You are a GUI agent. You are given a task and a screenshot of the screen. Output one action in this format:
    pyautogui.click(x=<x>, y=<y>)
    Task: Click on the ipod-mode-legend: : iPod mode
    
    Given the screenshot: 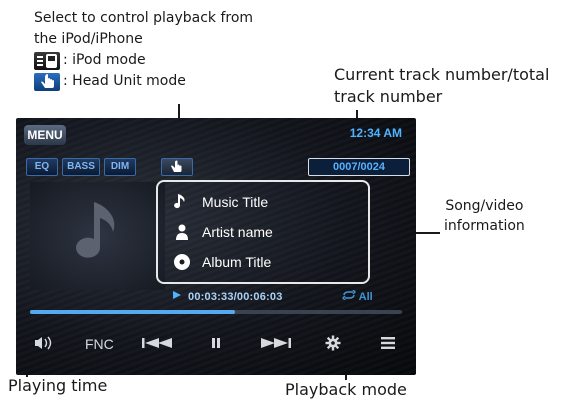 What is the action you would take?
    pyautogui.click(x=143, y=60)
    